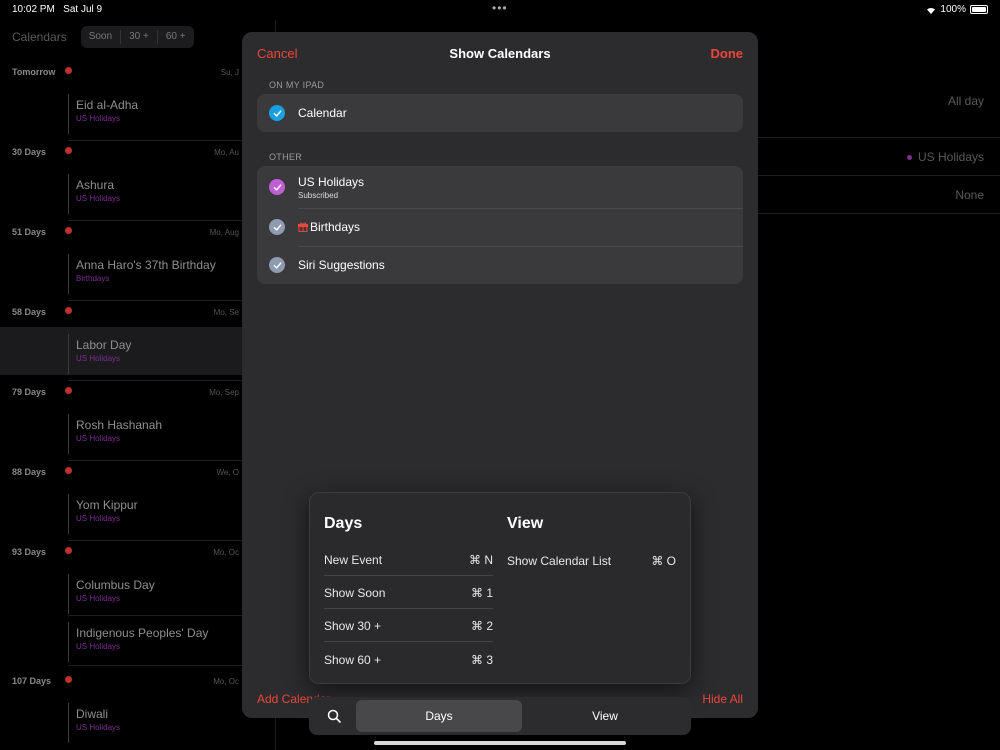 This screenshot has width=1000, height=750. What do you see at coordinates (139, 37) in the screenshot?
I see `segment-30: 30 +` at bounding box center [139, 37].